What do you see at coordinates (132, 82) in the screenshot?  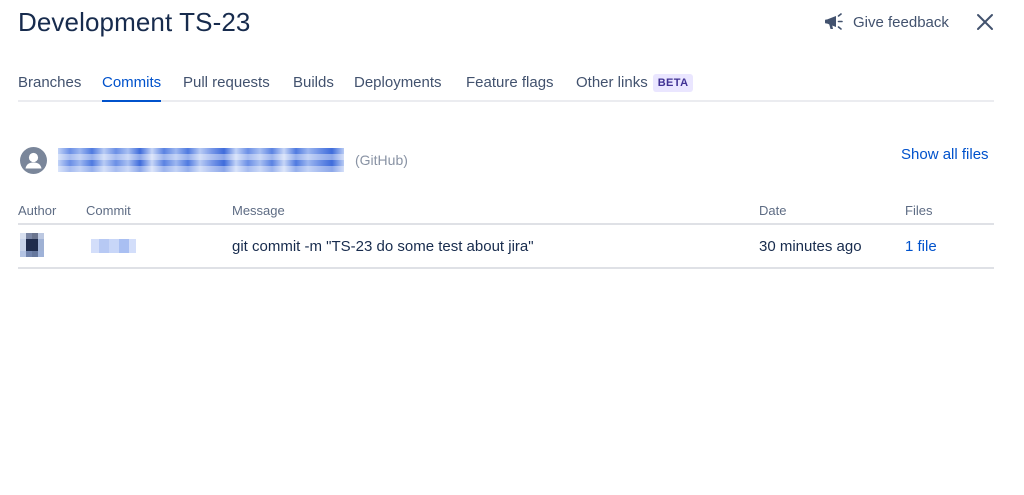 I see `tab-label: Commits` at bounding box center [132, 82].